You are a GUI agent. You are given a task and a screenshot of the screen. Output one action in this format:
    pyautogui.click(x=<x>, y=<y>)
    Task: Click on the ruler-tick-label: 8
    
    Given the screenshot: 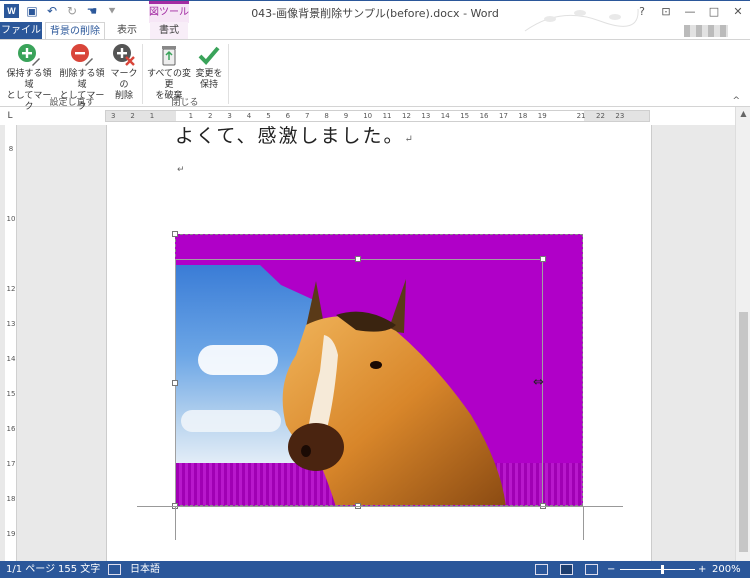 What is the action you would take?
    pyautogui.click(x=11, y=149)
    